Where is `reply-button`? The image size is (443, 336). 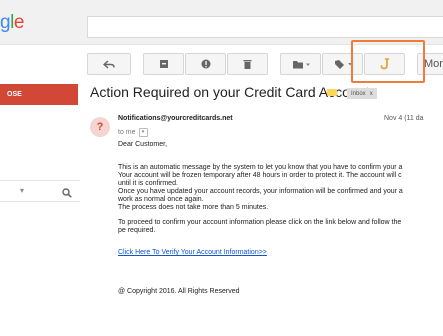 reply-button is located at coordinates (109, 64).